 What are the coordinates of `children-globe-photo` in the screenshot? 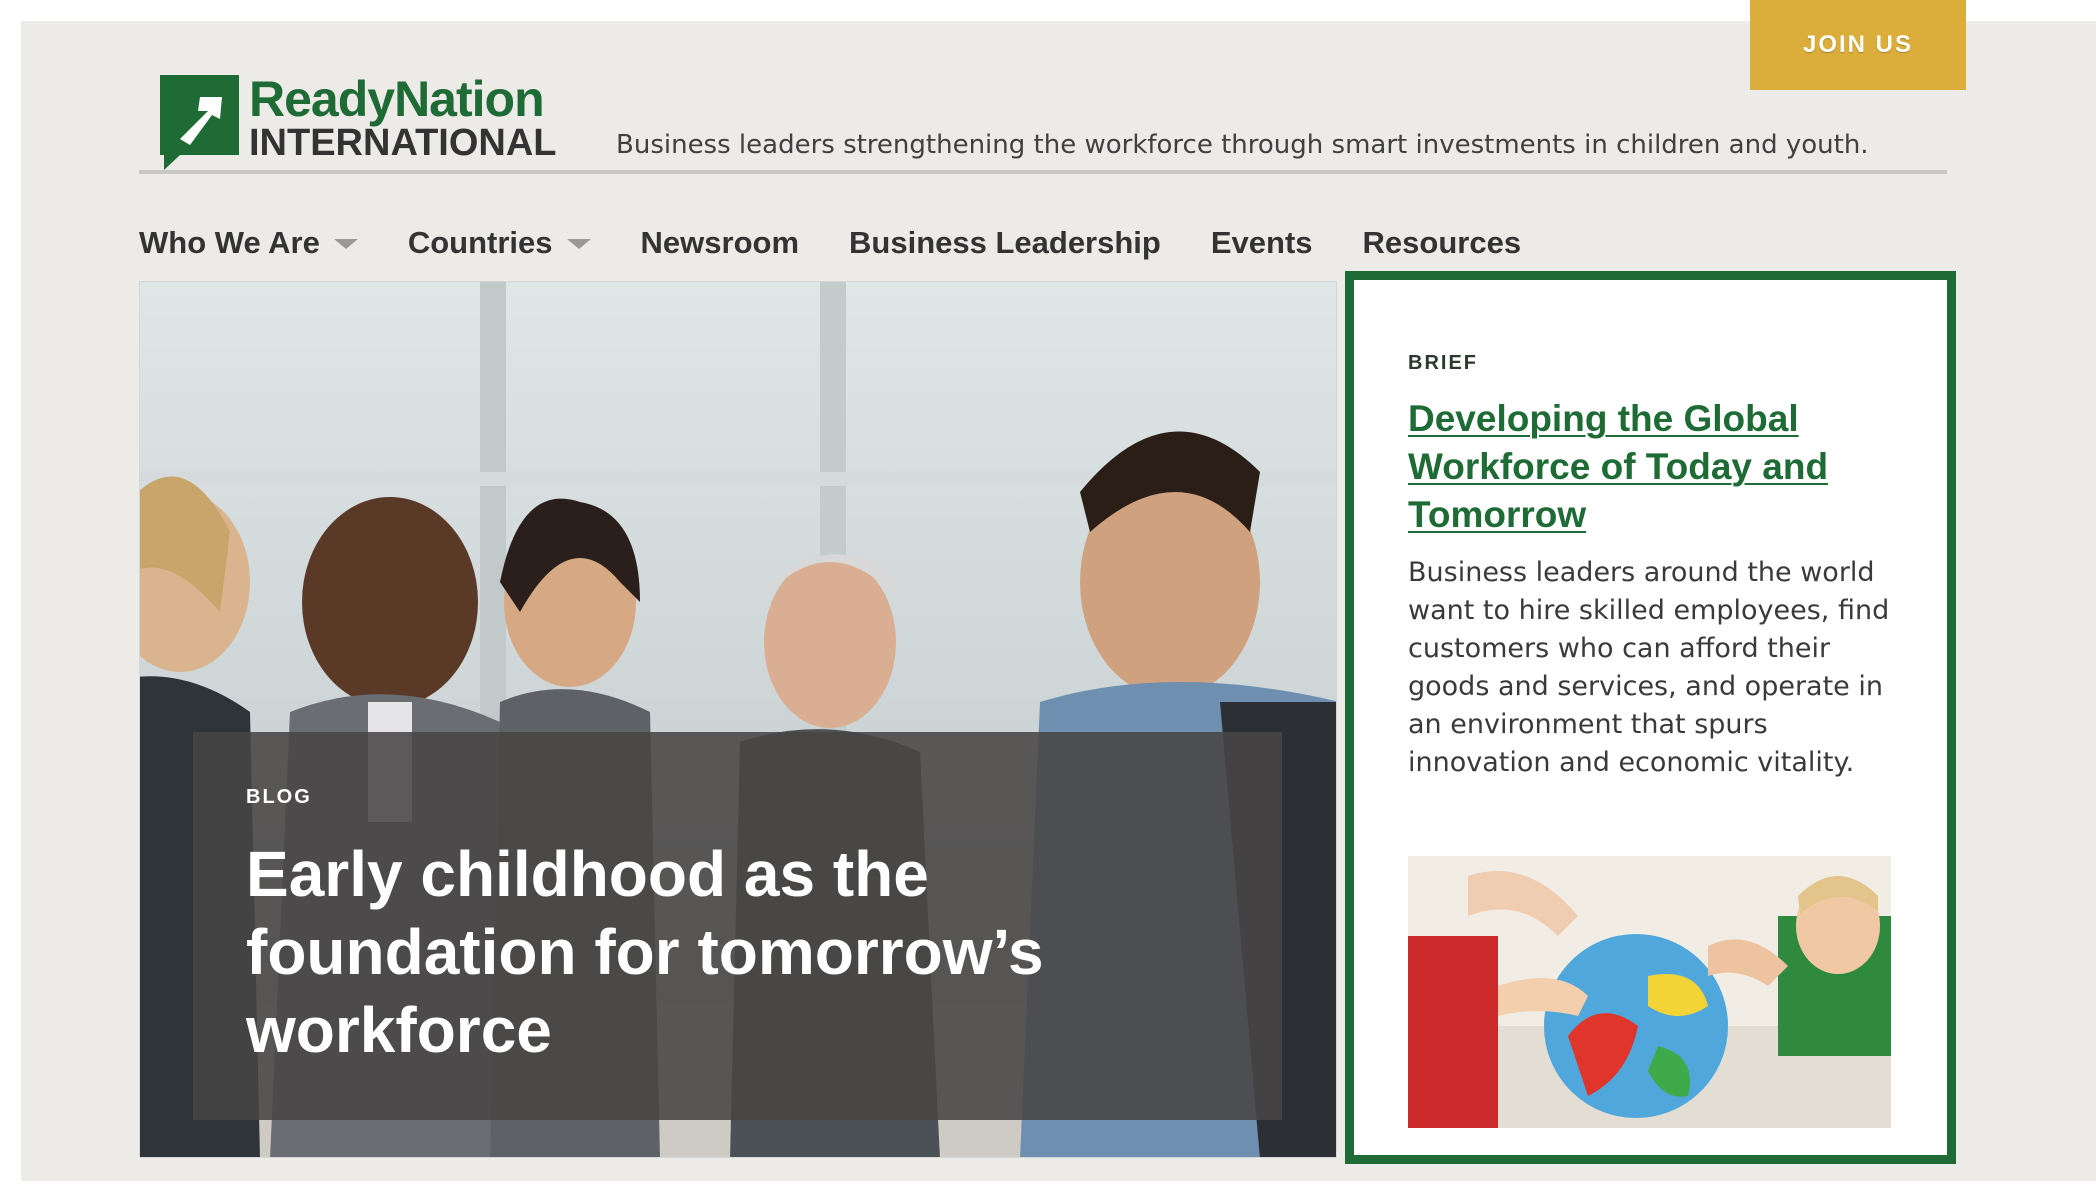 It's located at (1649, 992).